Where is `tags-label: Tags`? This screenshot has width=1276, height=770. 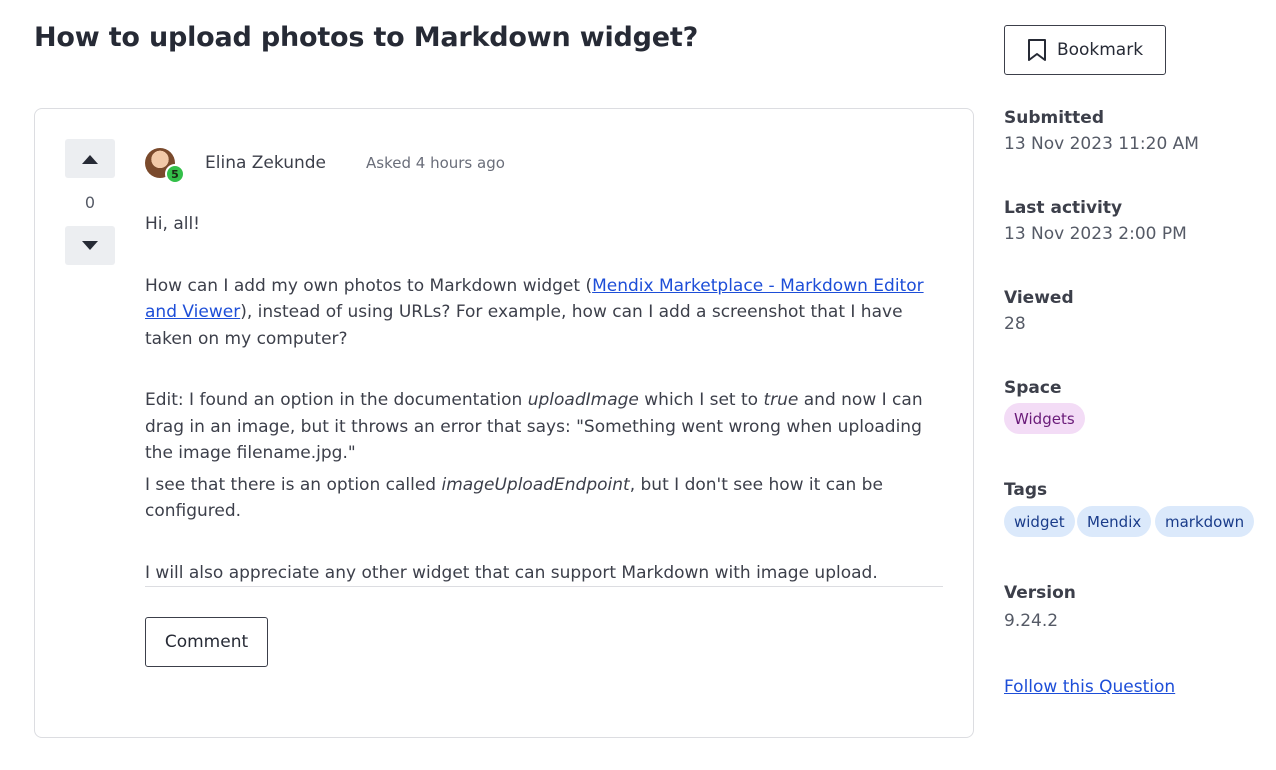 tags-label: Tags is located at coordinates (1026, 490).